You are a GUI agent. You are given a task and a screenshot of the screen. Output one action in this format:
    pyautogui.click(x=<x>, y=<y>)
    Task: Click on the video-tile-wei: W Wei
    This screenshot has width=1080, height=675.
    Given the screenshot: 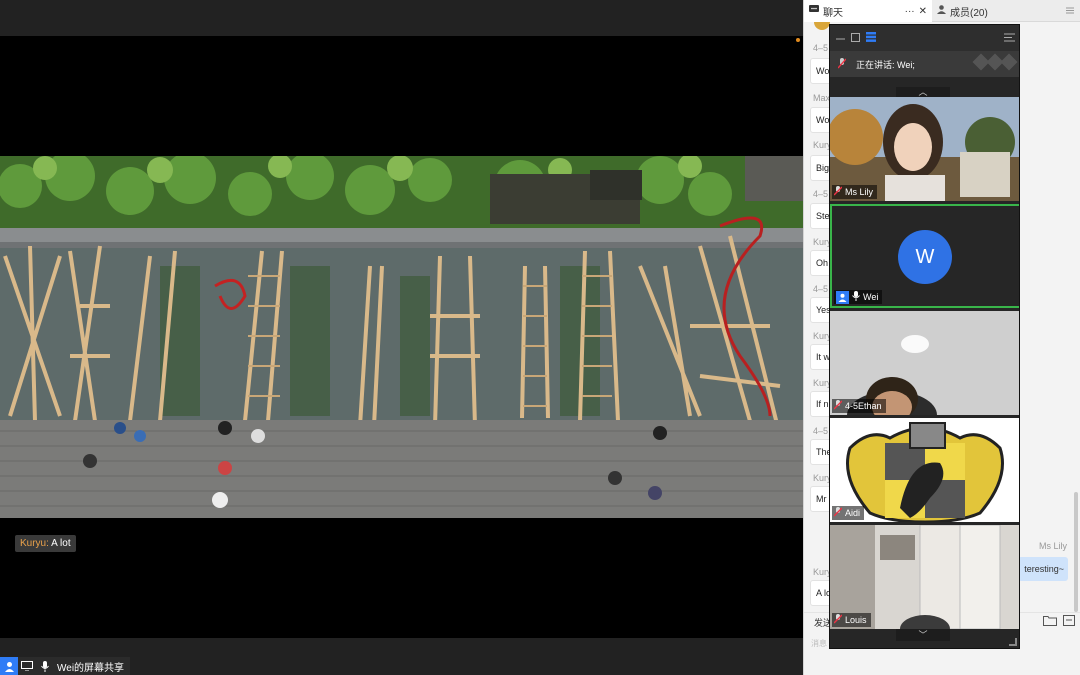 What is the action you would take?
    pyautogui.click(x=924, y=256)
    